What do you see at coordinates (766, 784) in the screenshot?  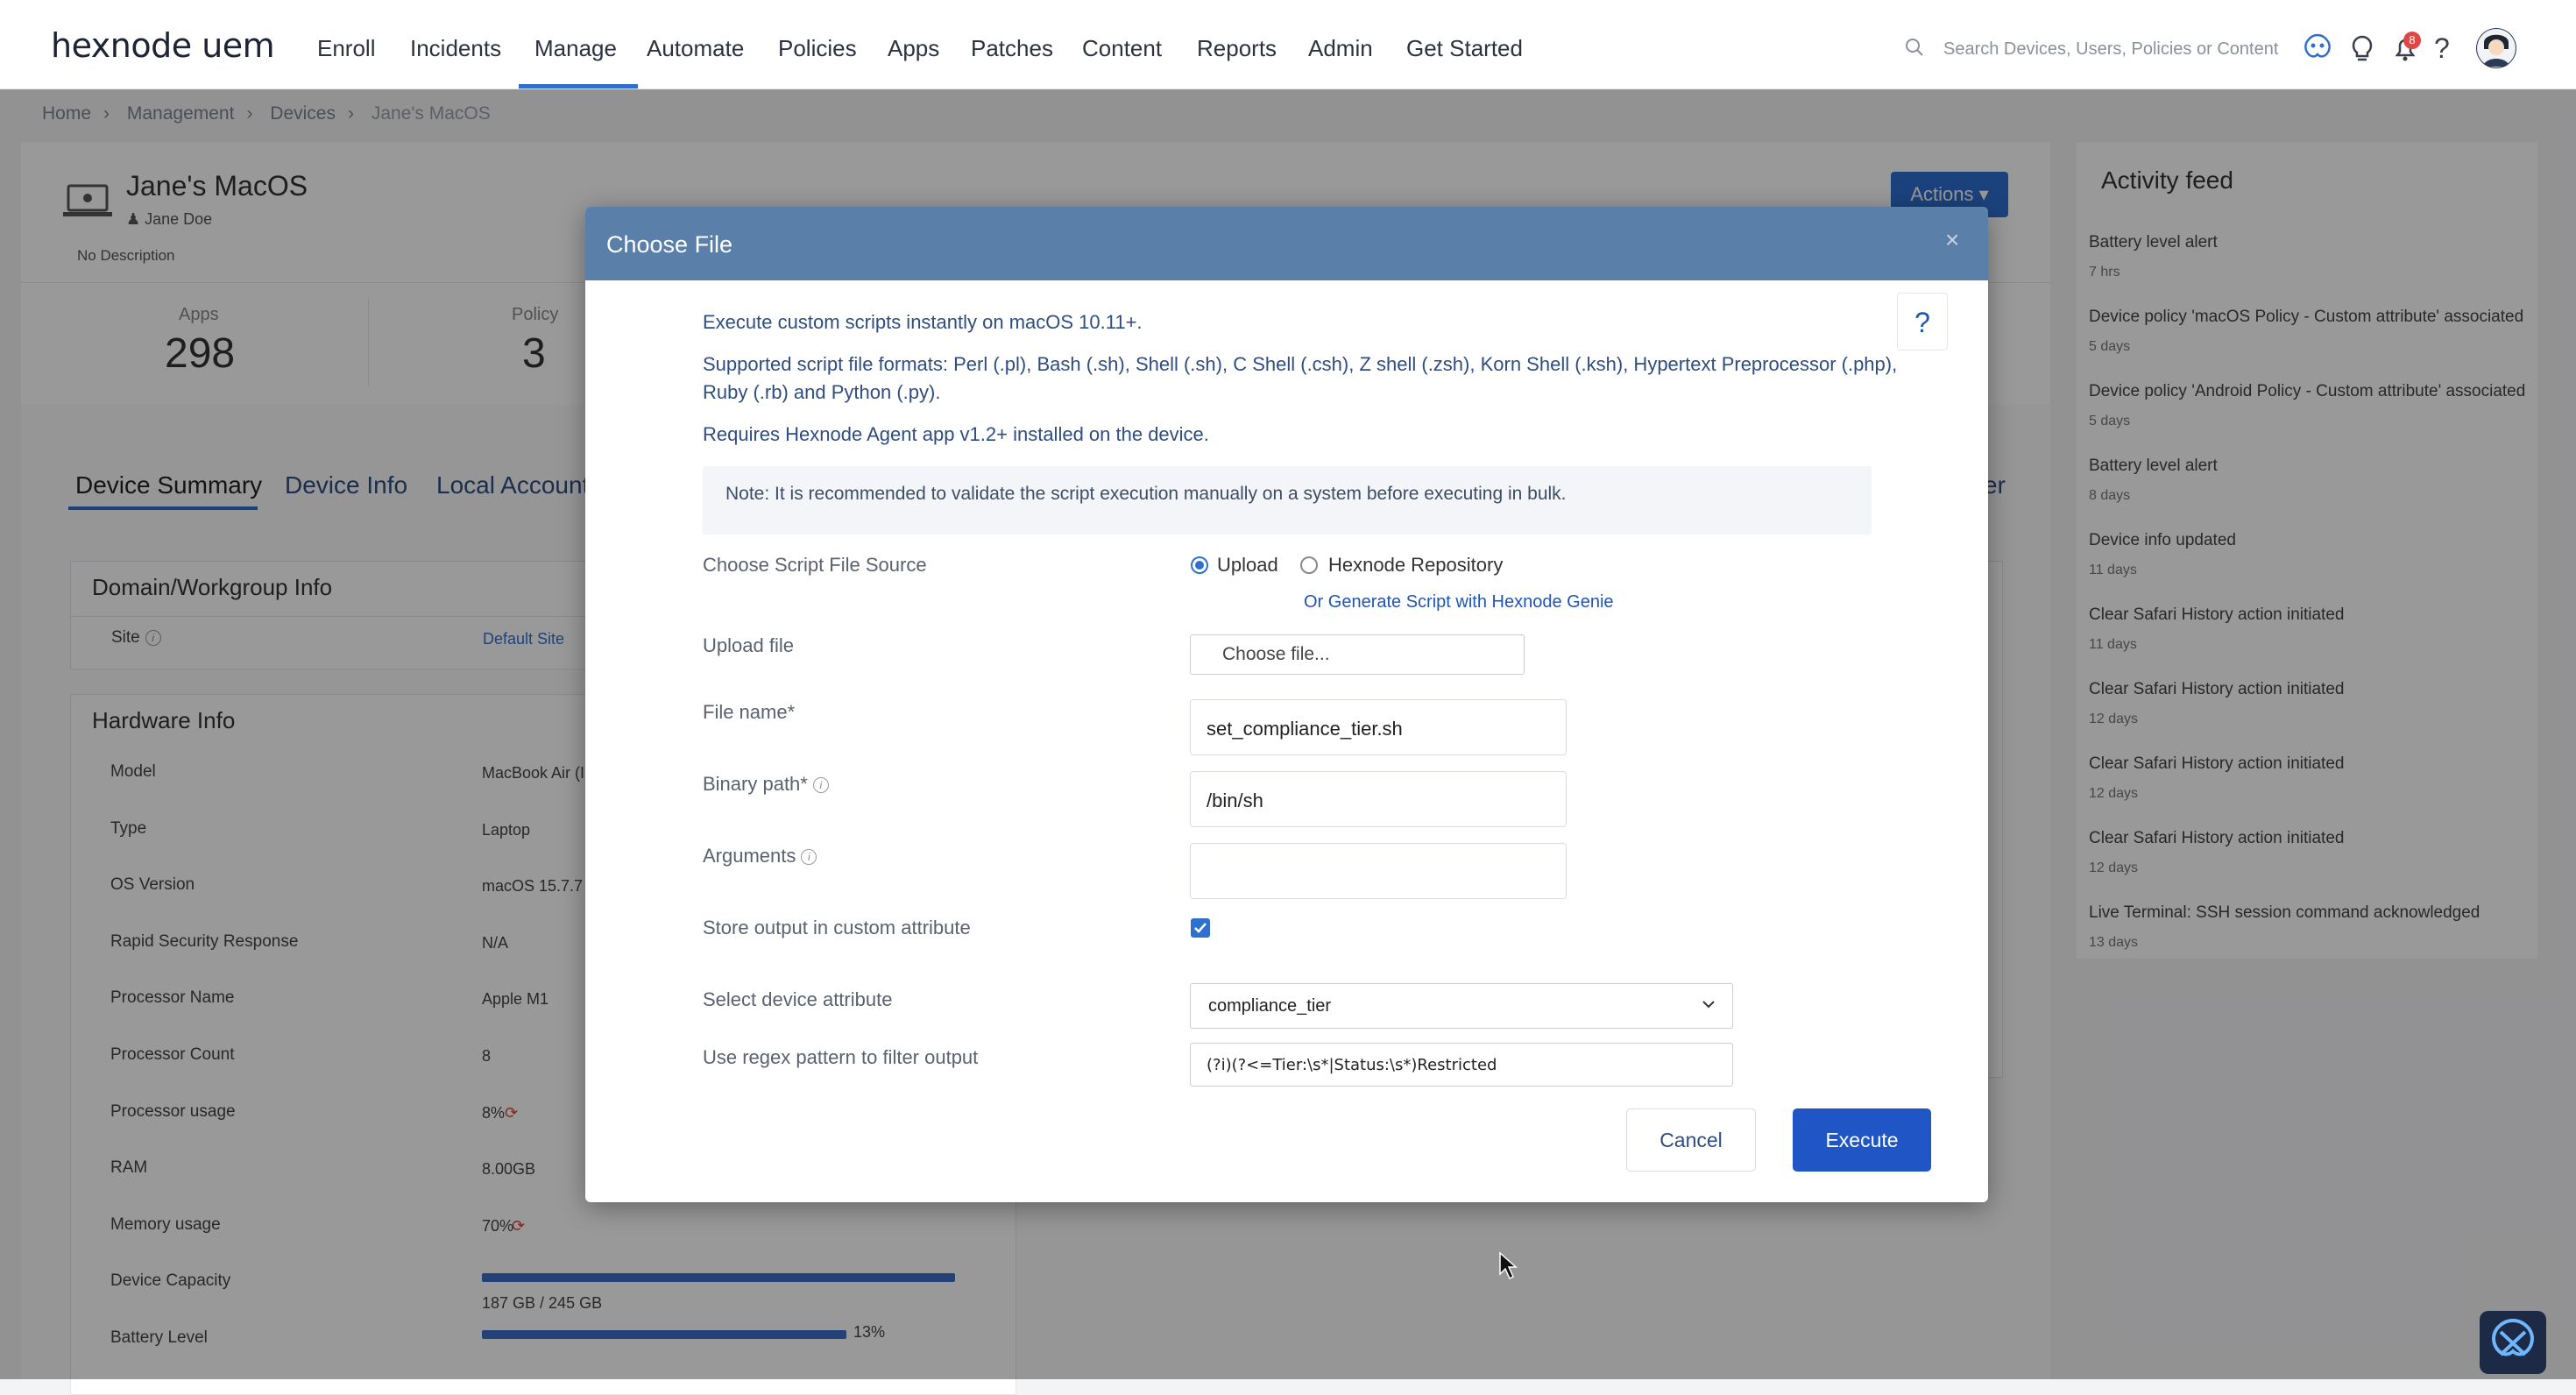 I see `binary-path-label: Binary path* i` at bounding box center [766, 784].